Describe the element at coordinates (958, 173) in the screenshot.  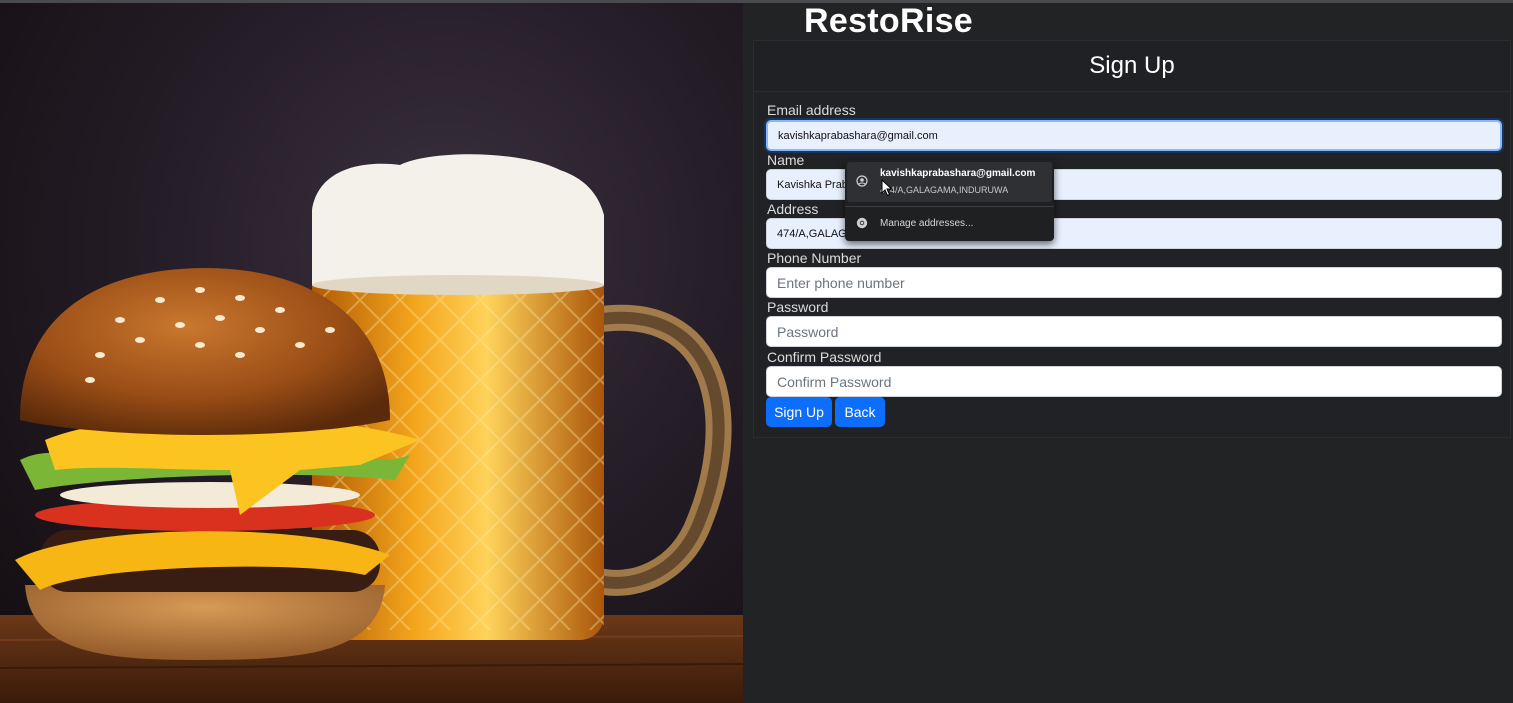
I see `autofill-email: kavishkaprabashara@gmail.com` at that location.